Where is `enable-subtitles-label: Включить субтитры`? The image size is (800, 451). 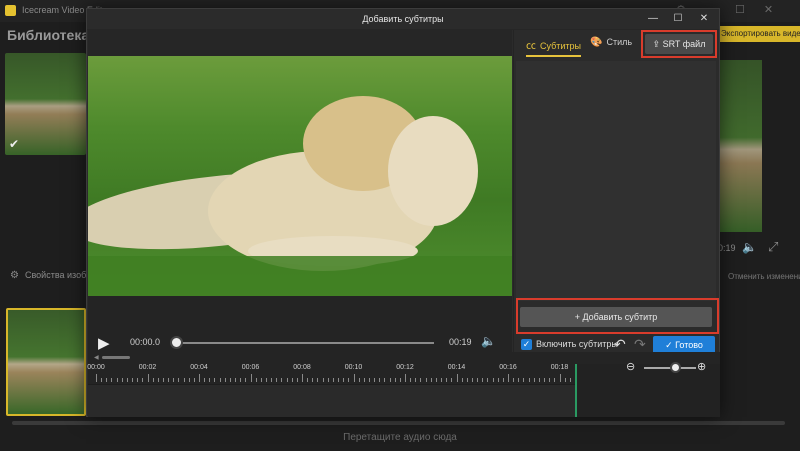
enable-subtitles-label: Включить субтитры is located at coordinates (577, 344).